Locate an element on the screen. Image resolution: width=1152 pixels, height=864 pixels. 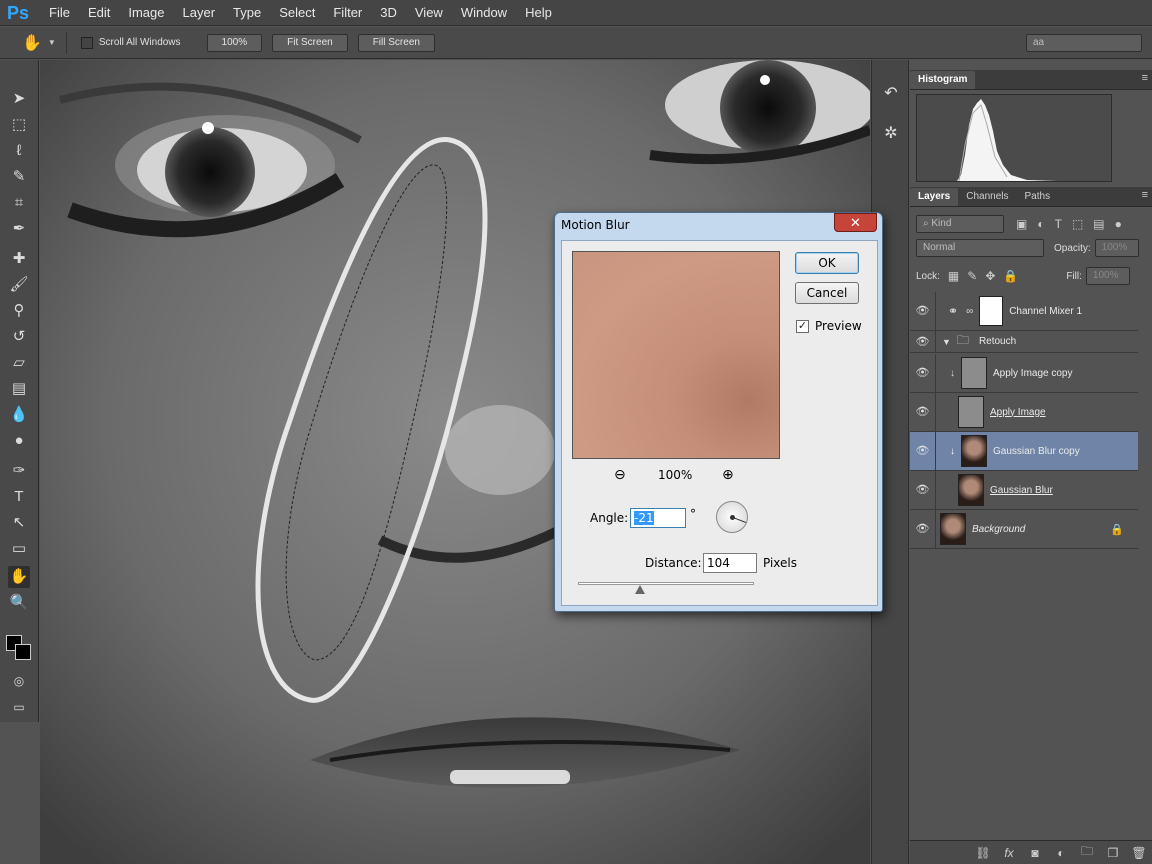
history-panel-icon: ↶ is located at coordinates (891, 94).